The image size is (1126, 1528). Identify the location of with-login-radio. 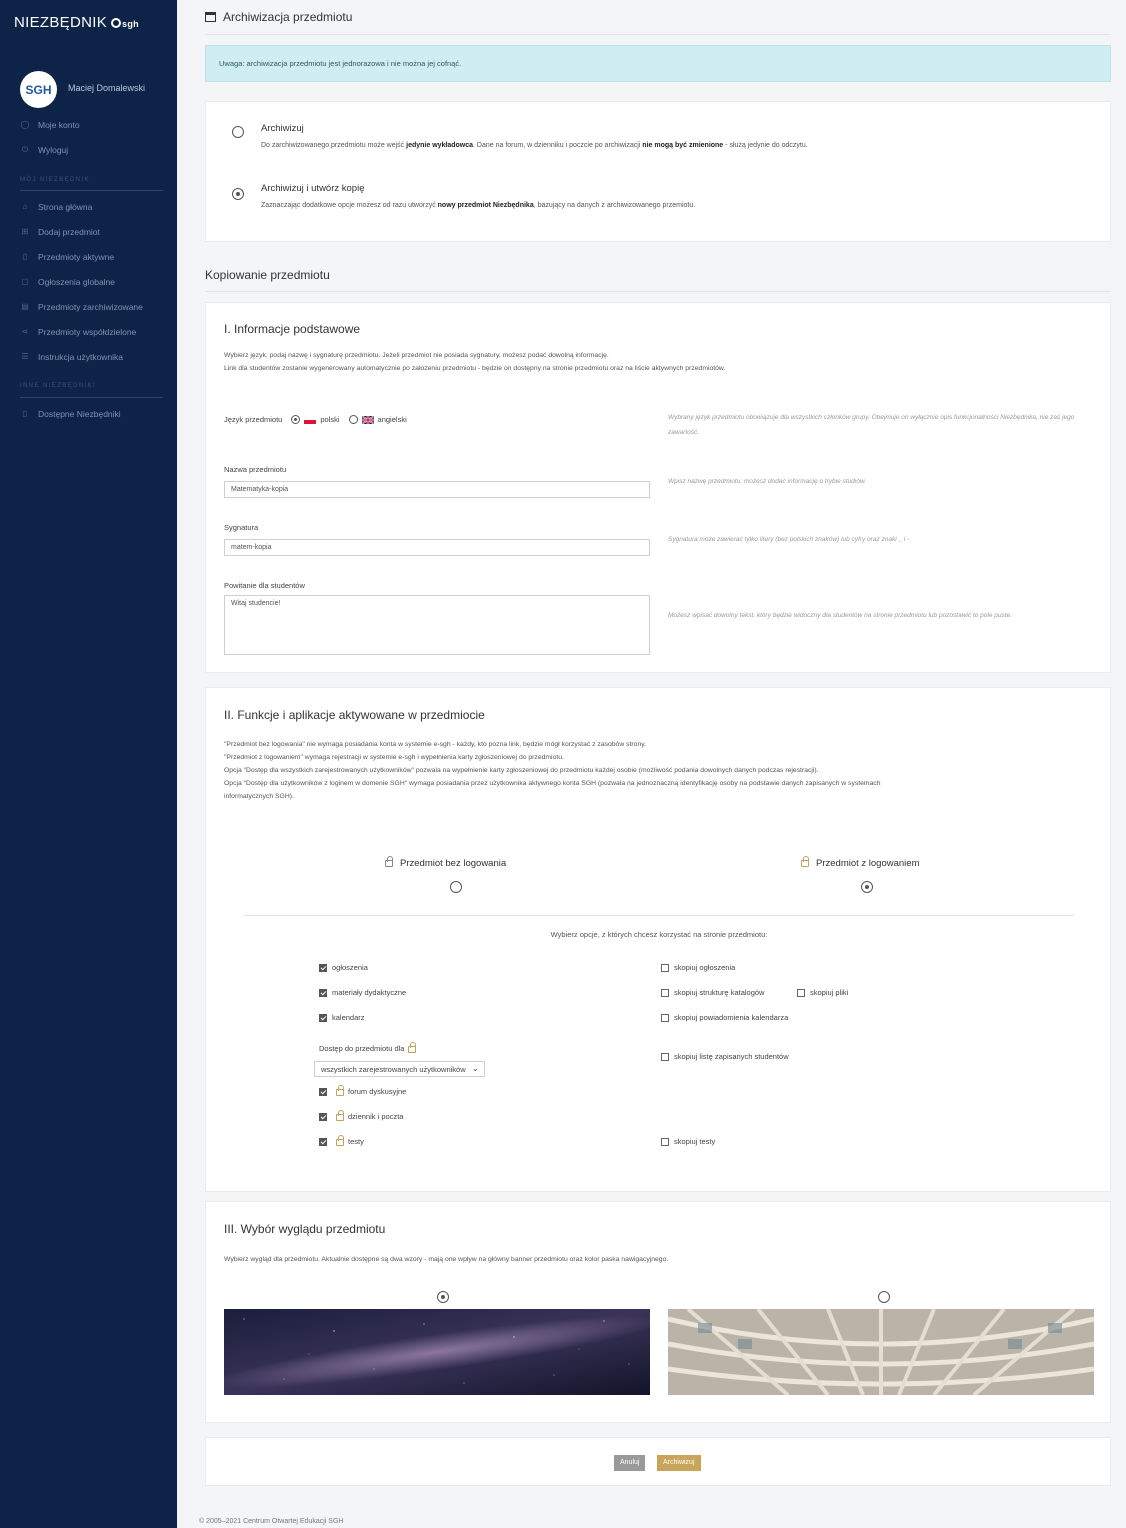
(867, 887).